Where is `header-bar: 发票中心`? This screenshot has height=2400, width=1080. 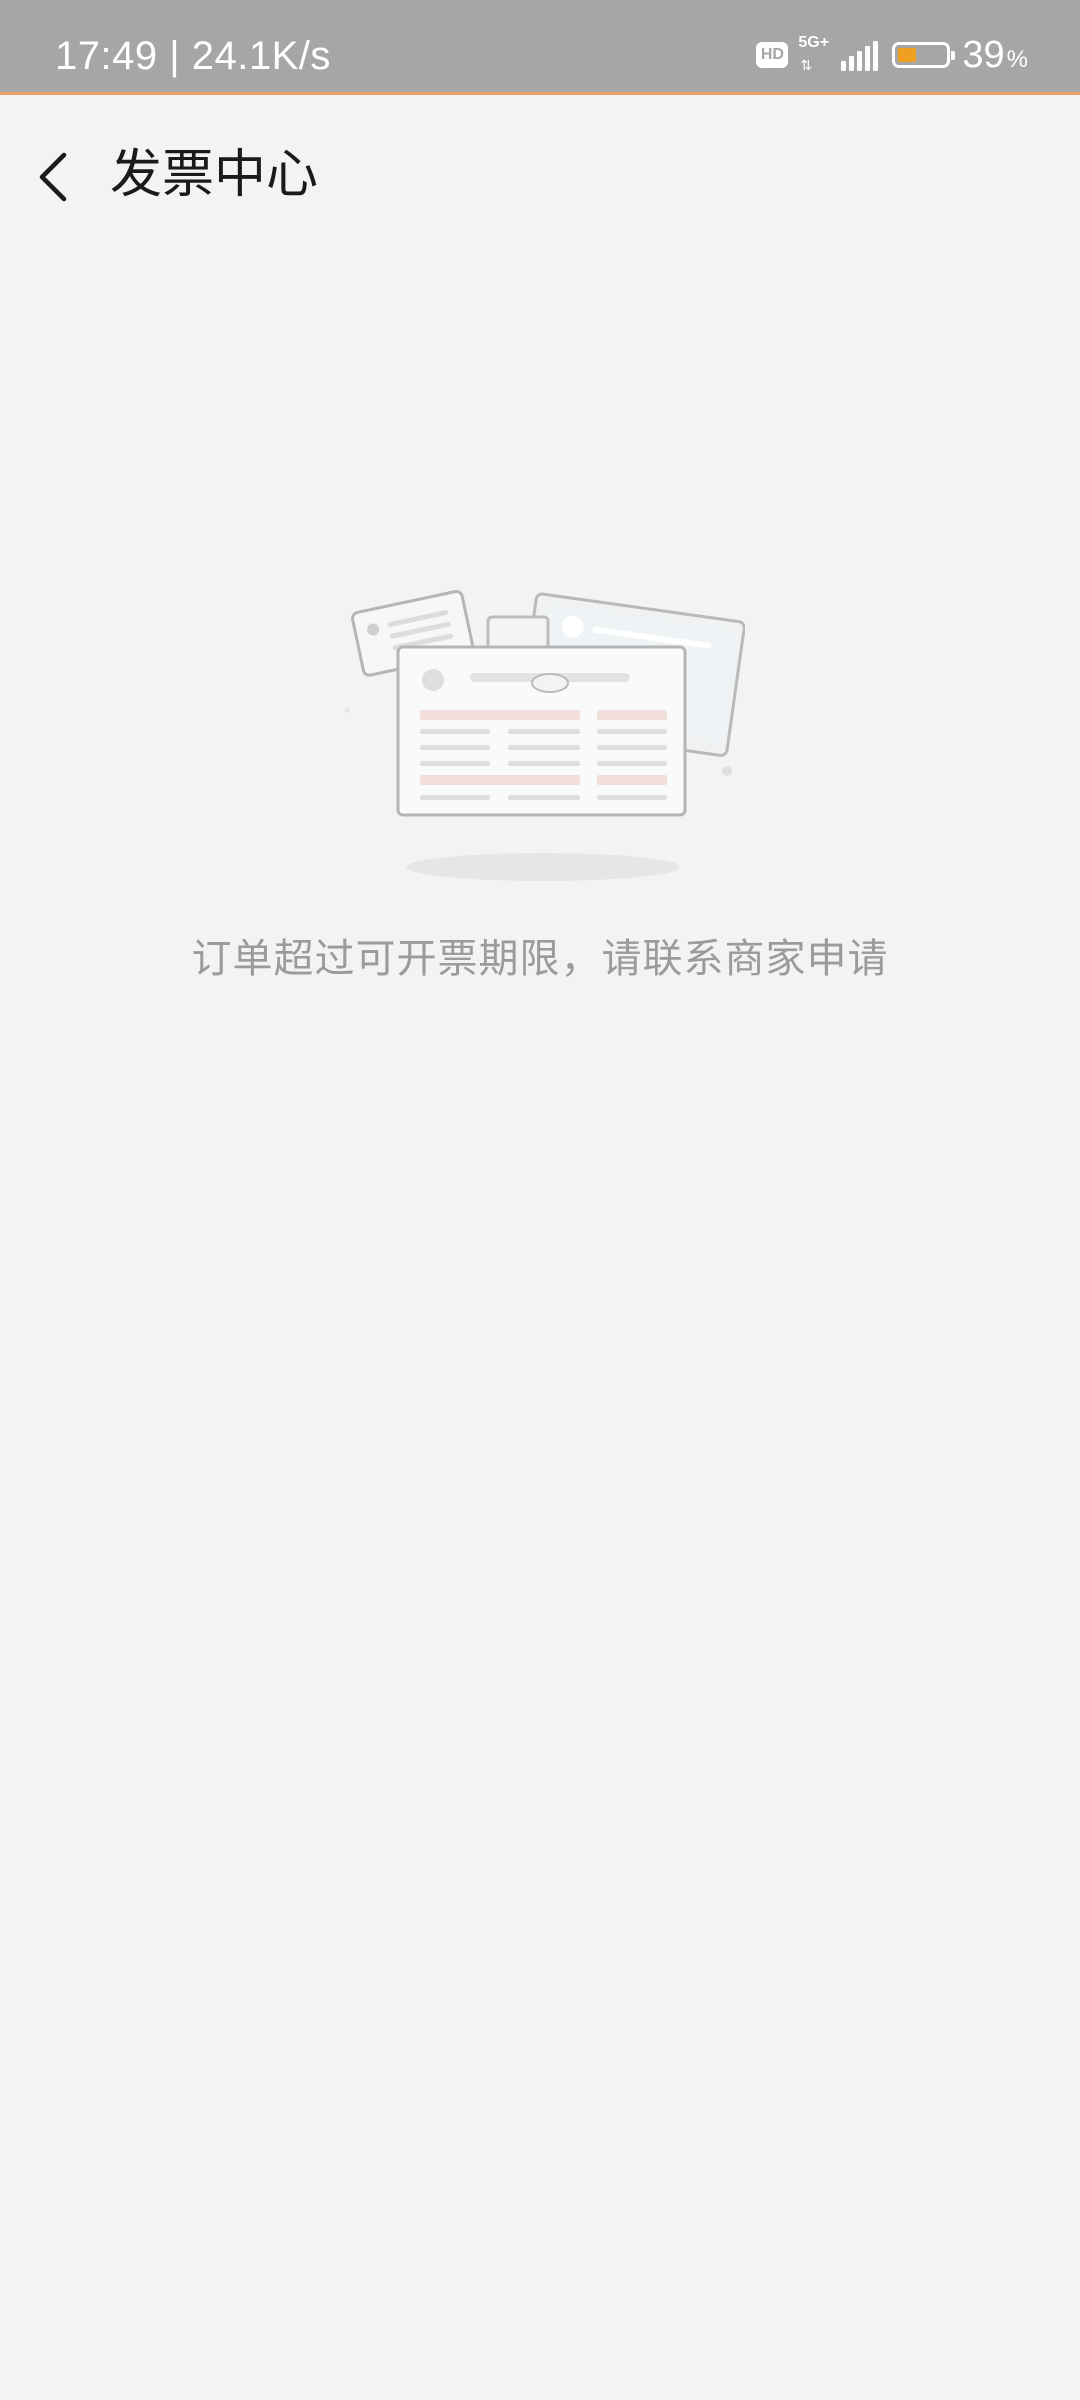 header-bar: 发票中心 is located at coordinates (540, 180).